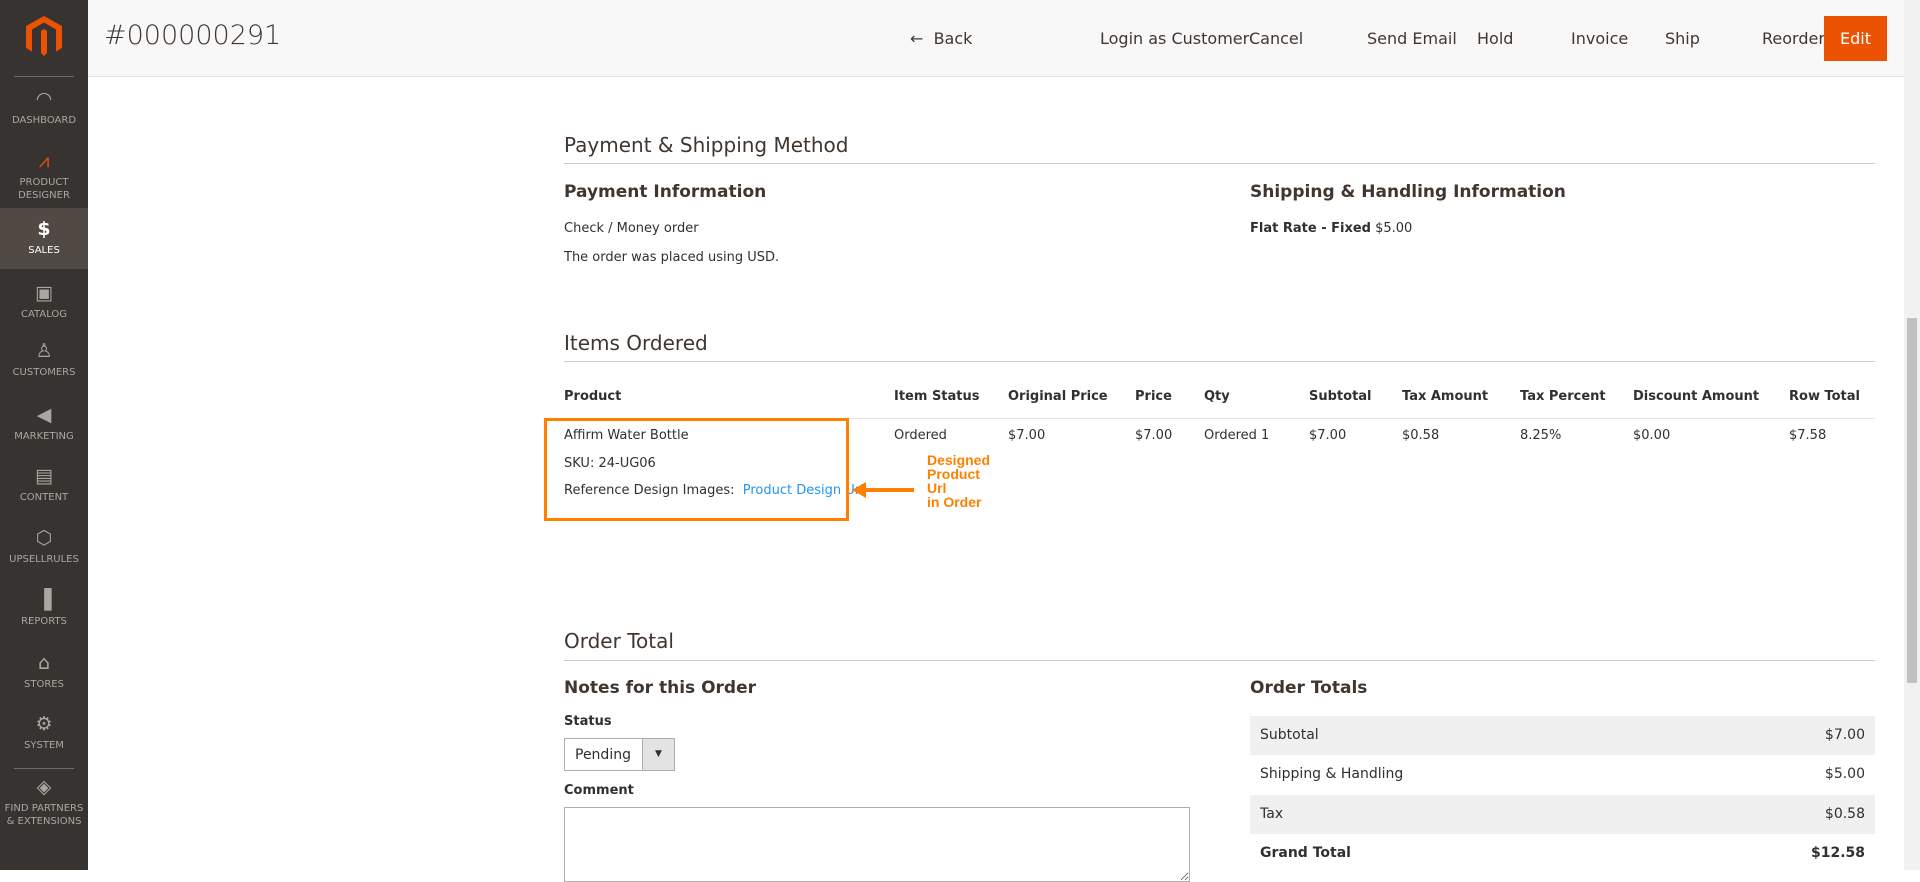  What do you see at coordinates (920, 435) in the screenshot?
I see `item-status: Ordered` at bounding box center [920, 435].